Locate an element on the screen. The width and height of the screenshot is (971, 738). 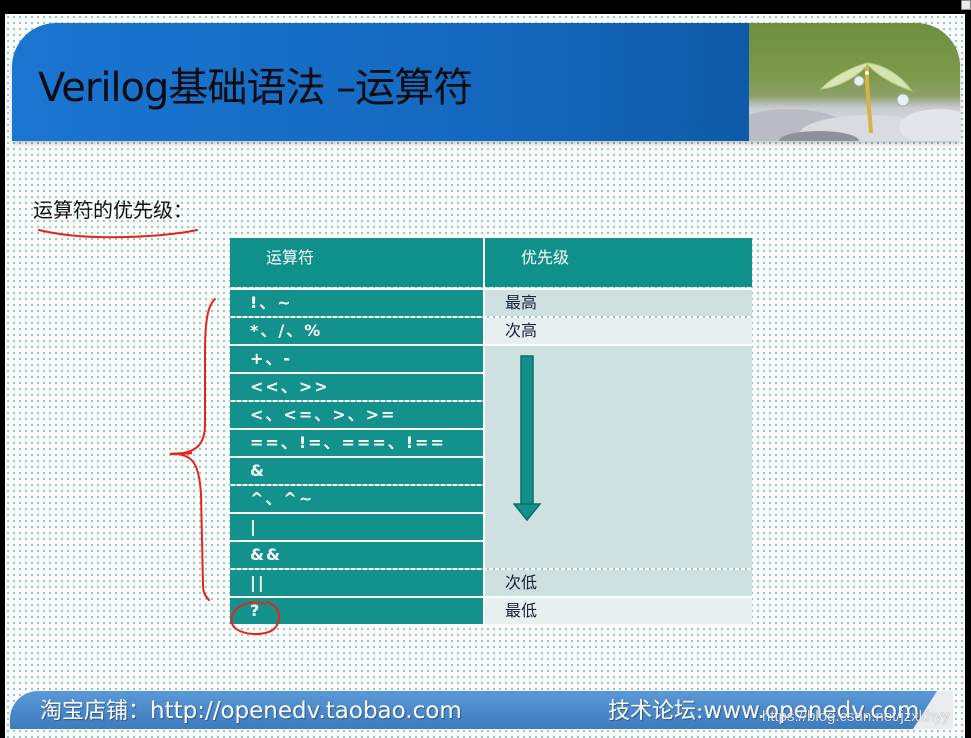
table-header-operator: 运算符 is located at coordinates (356, 262).